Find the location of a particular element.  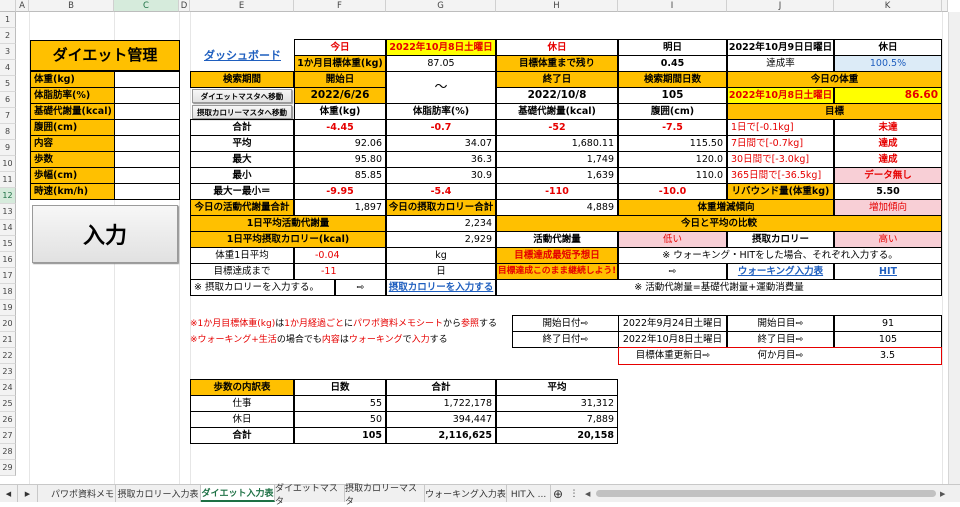

row-header-16: 16 is located at coordinates (8, 260).